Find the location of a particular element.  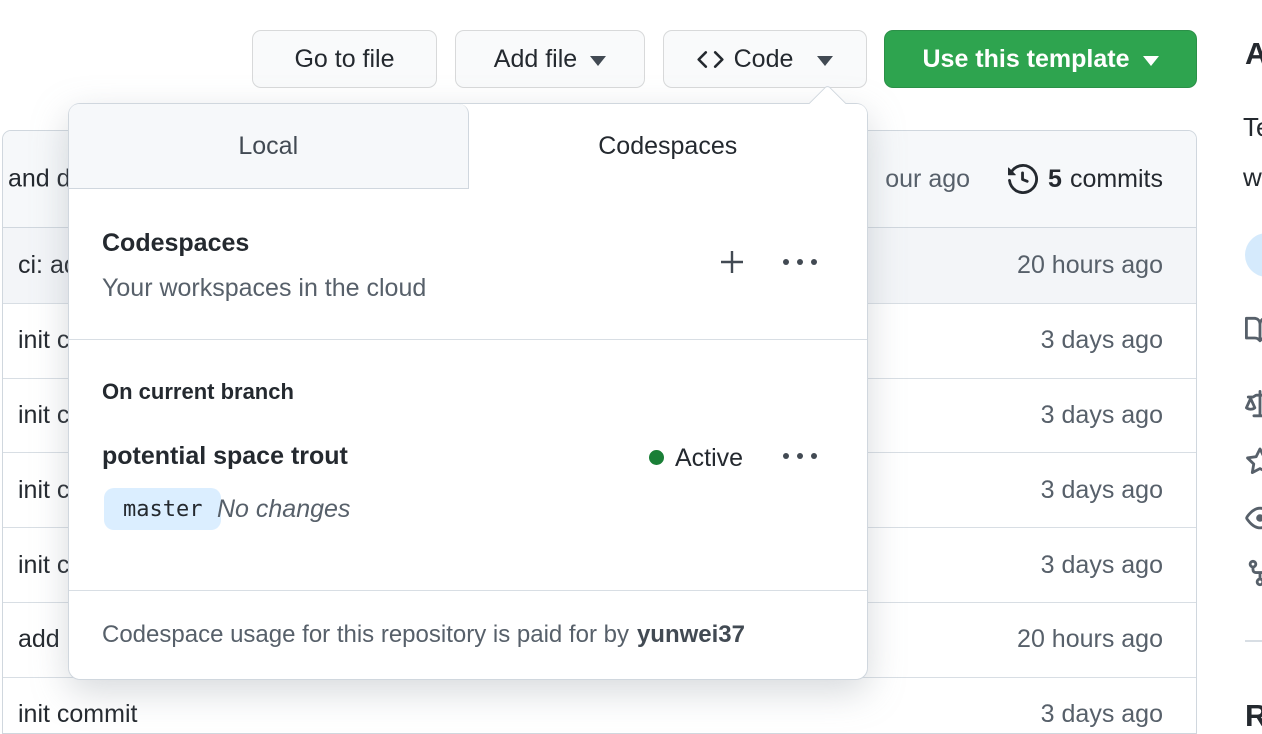

use-this-template-label: Use this template is located at coordinates (1026, 58).